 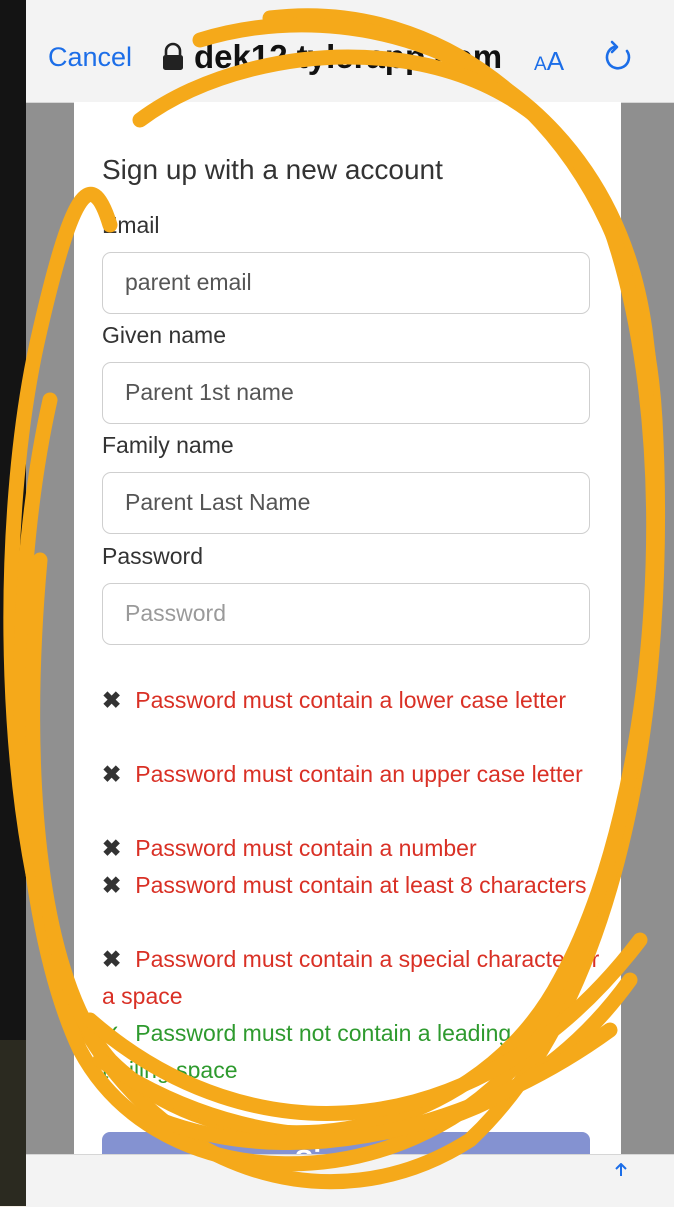 I want to click on password-field: Password, so click(x=346, y=614).